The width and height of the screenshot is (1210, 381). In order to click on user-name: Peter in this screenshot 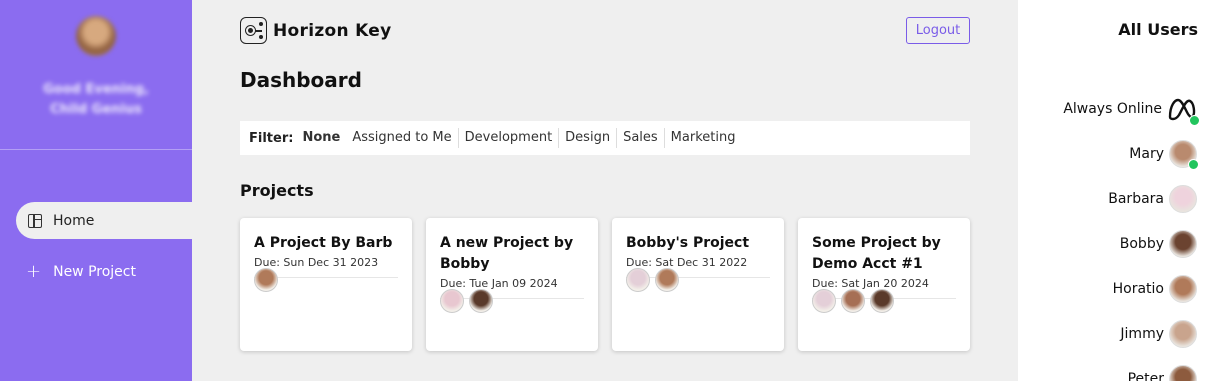, I will do `click(1145, 376)`.